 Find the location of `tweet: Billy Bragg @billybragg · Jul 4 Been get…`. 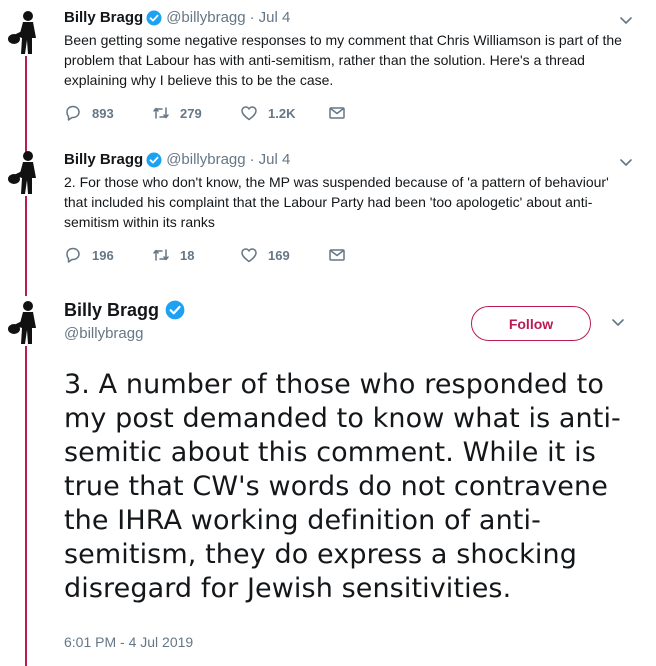

tweet: Billy Bragg @billybragg · Jul 4 Been get… is located at coordinates (350, 65).